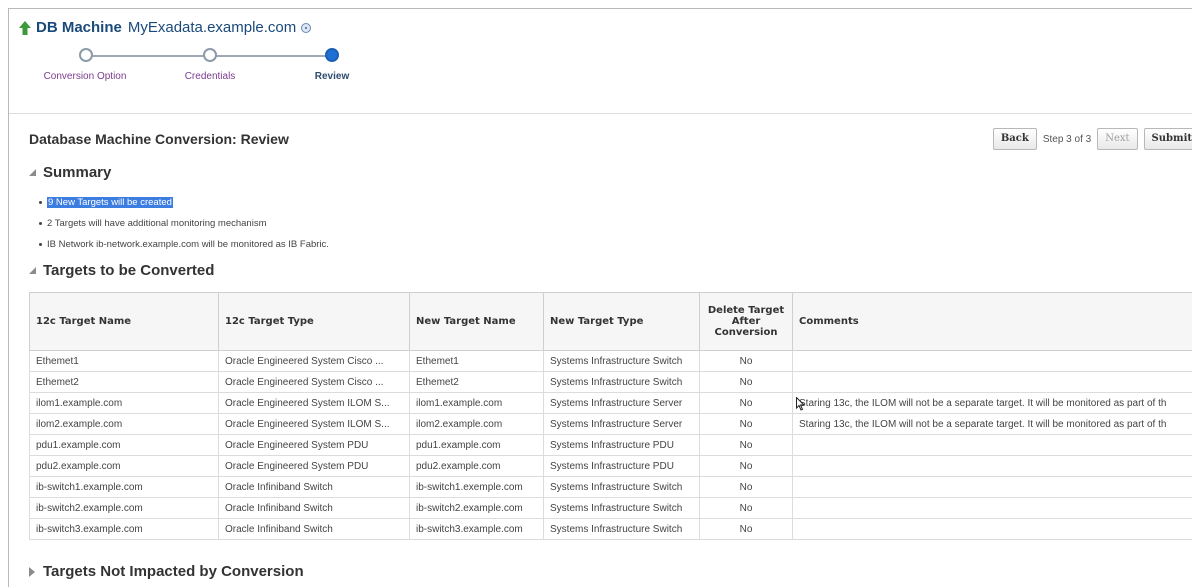  Describe the element at coordinates (621, 321) in the screenshot. I see `column-header: New Target Type` at that location.